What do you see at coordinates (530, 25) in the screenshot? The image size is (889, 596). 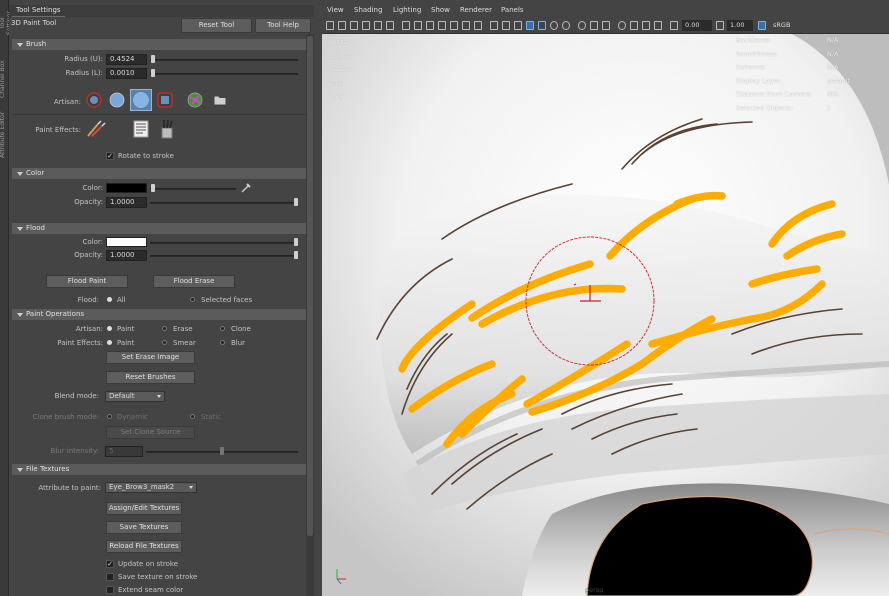 I see `wireframe-on-shaded-icon` at bounding box center [530, 25].